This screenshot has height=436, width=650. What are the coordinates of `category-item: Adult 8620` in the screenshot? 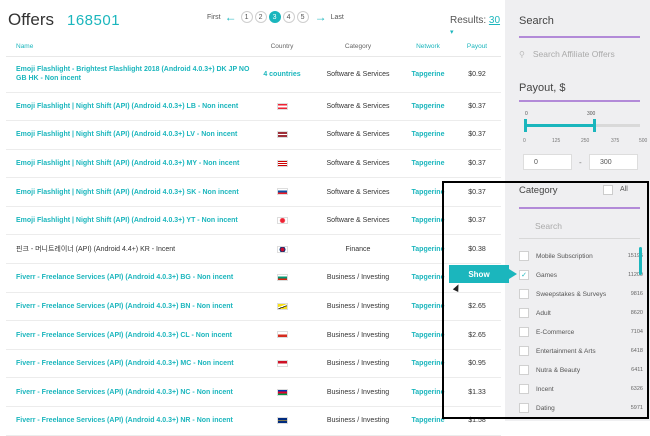 It's located at (581, 313).